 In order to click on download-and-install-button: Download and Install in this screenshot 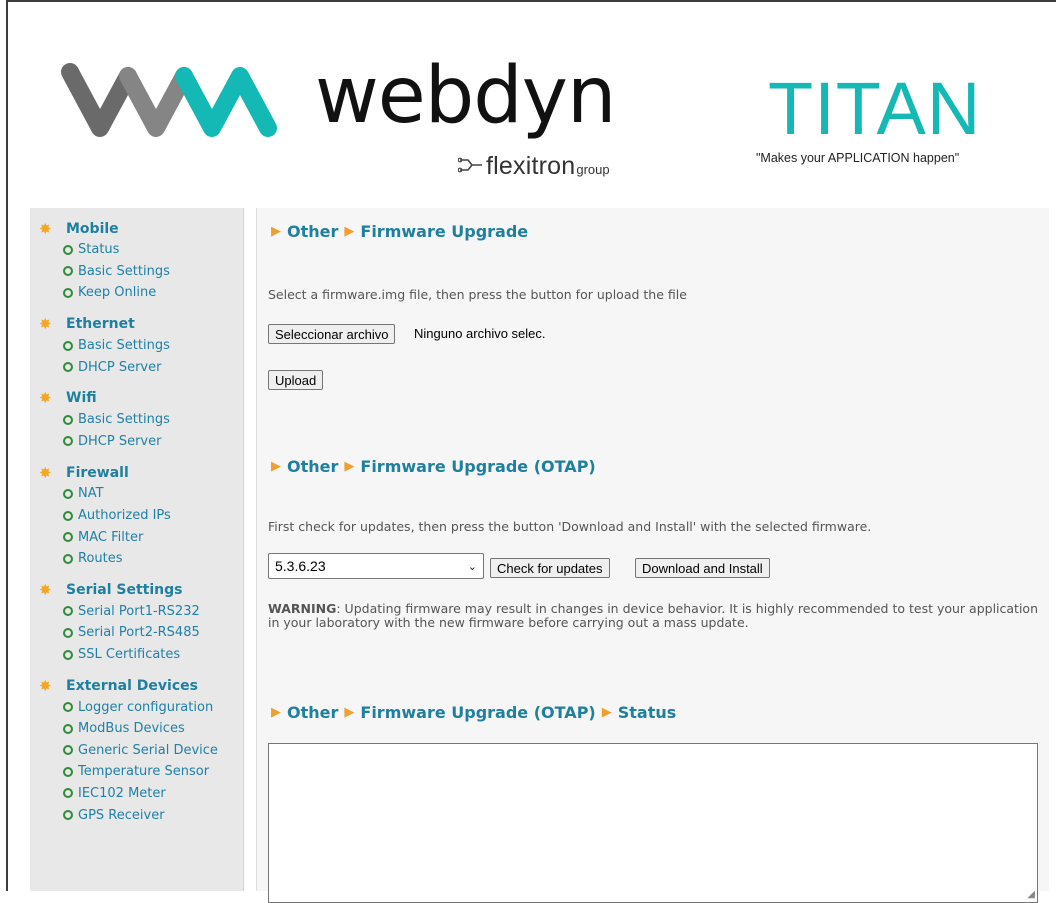, I will do `click(702, 568)`.